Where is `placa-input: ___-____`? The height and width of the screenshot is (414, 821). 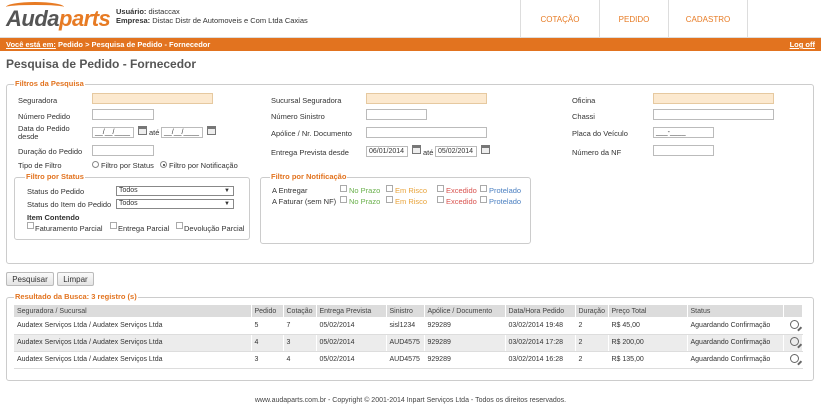
placa-input: ___-____ is located at coordinates (683, 132).